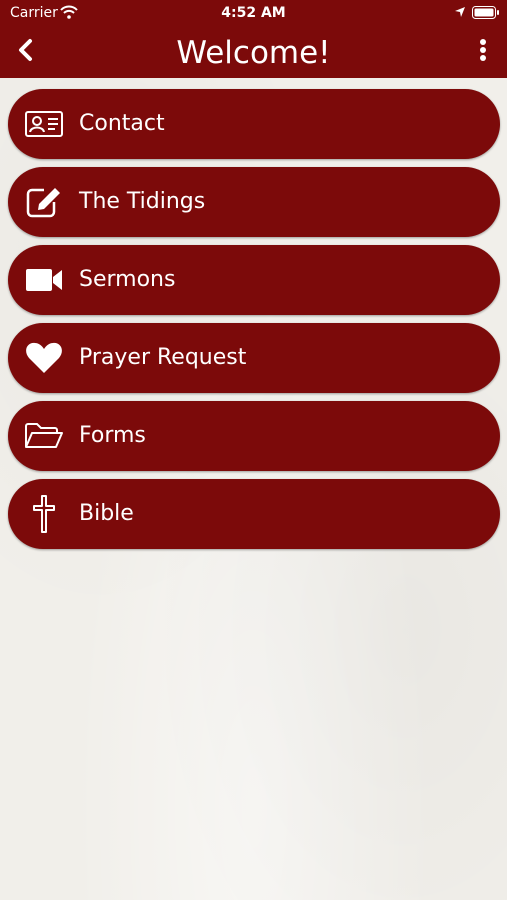 The image size is (507, 900). I want to click on status-bar: Carrier 4:52 AM, so click(253, 14).